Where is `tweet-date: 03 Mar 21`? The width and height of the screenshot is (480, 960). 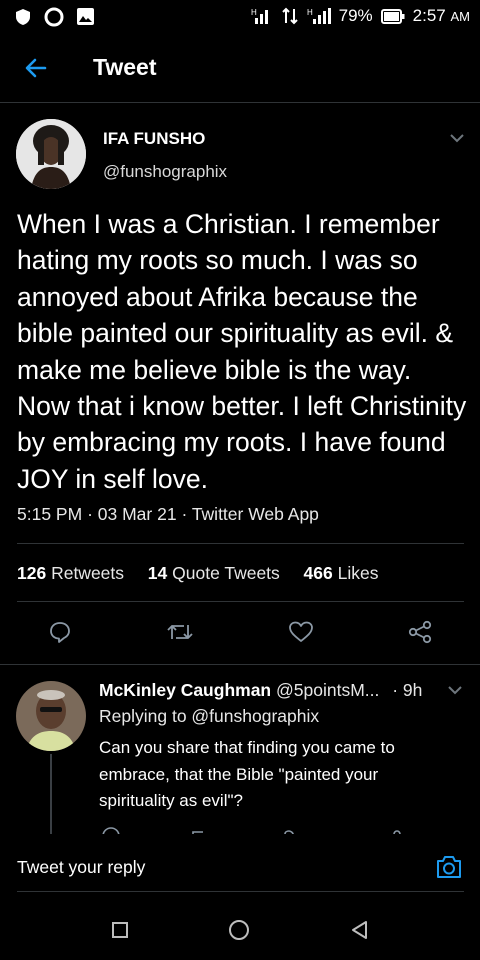
tweet-date: 03 Mar 21 is located at coordinates (137, 514).